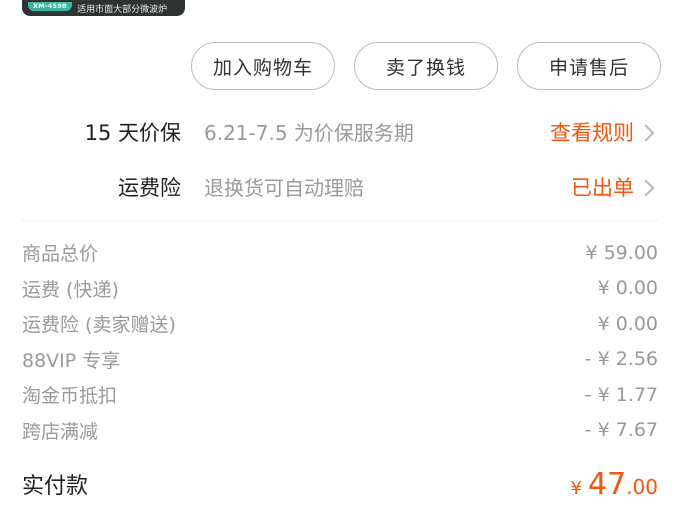 The image size is (680, 511). I want to click on product-description: 适用市面大部分微波炉, so click(122, 9).